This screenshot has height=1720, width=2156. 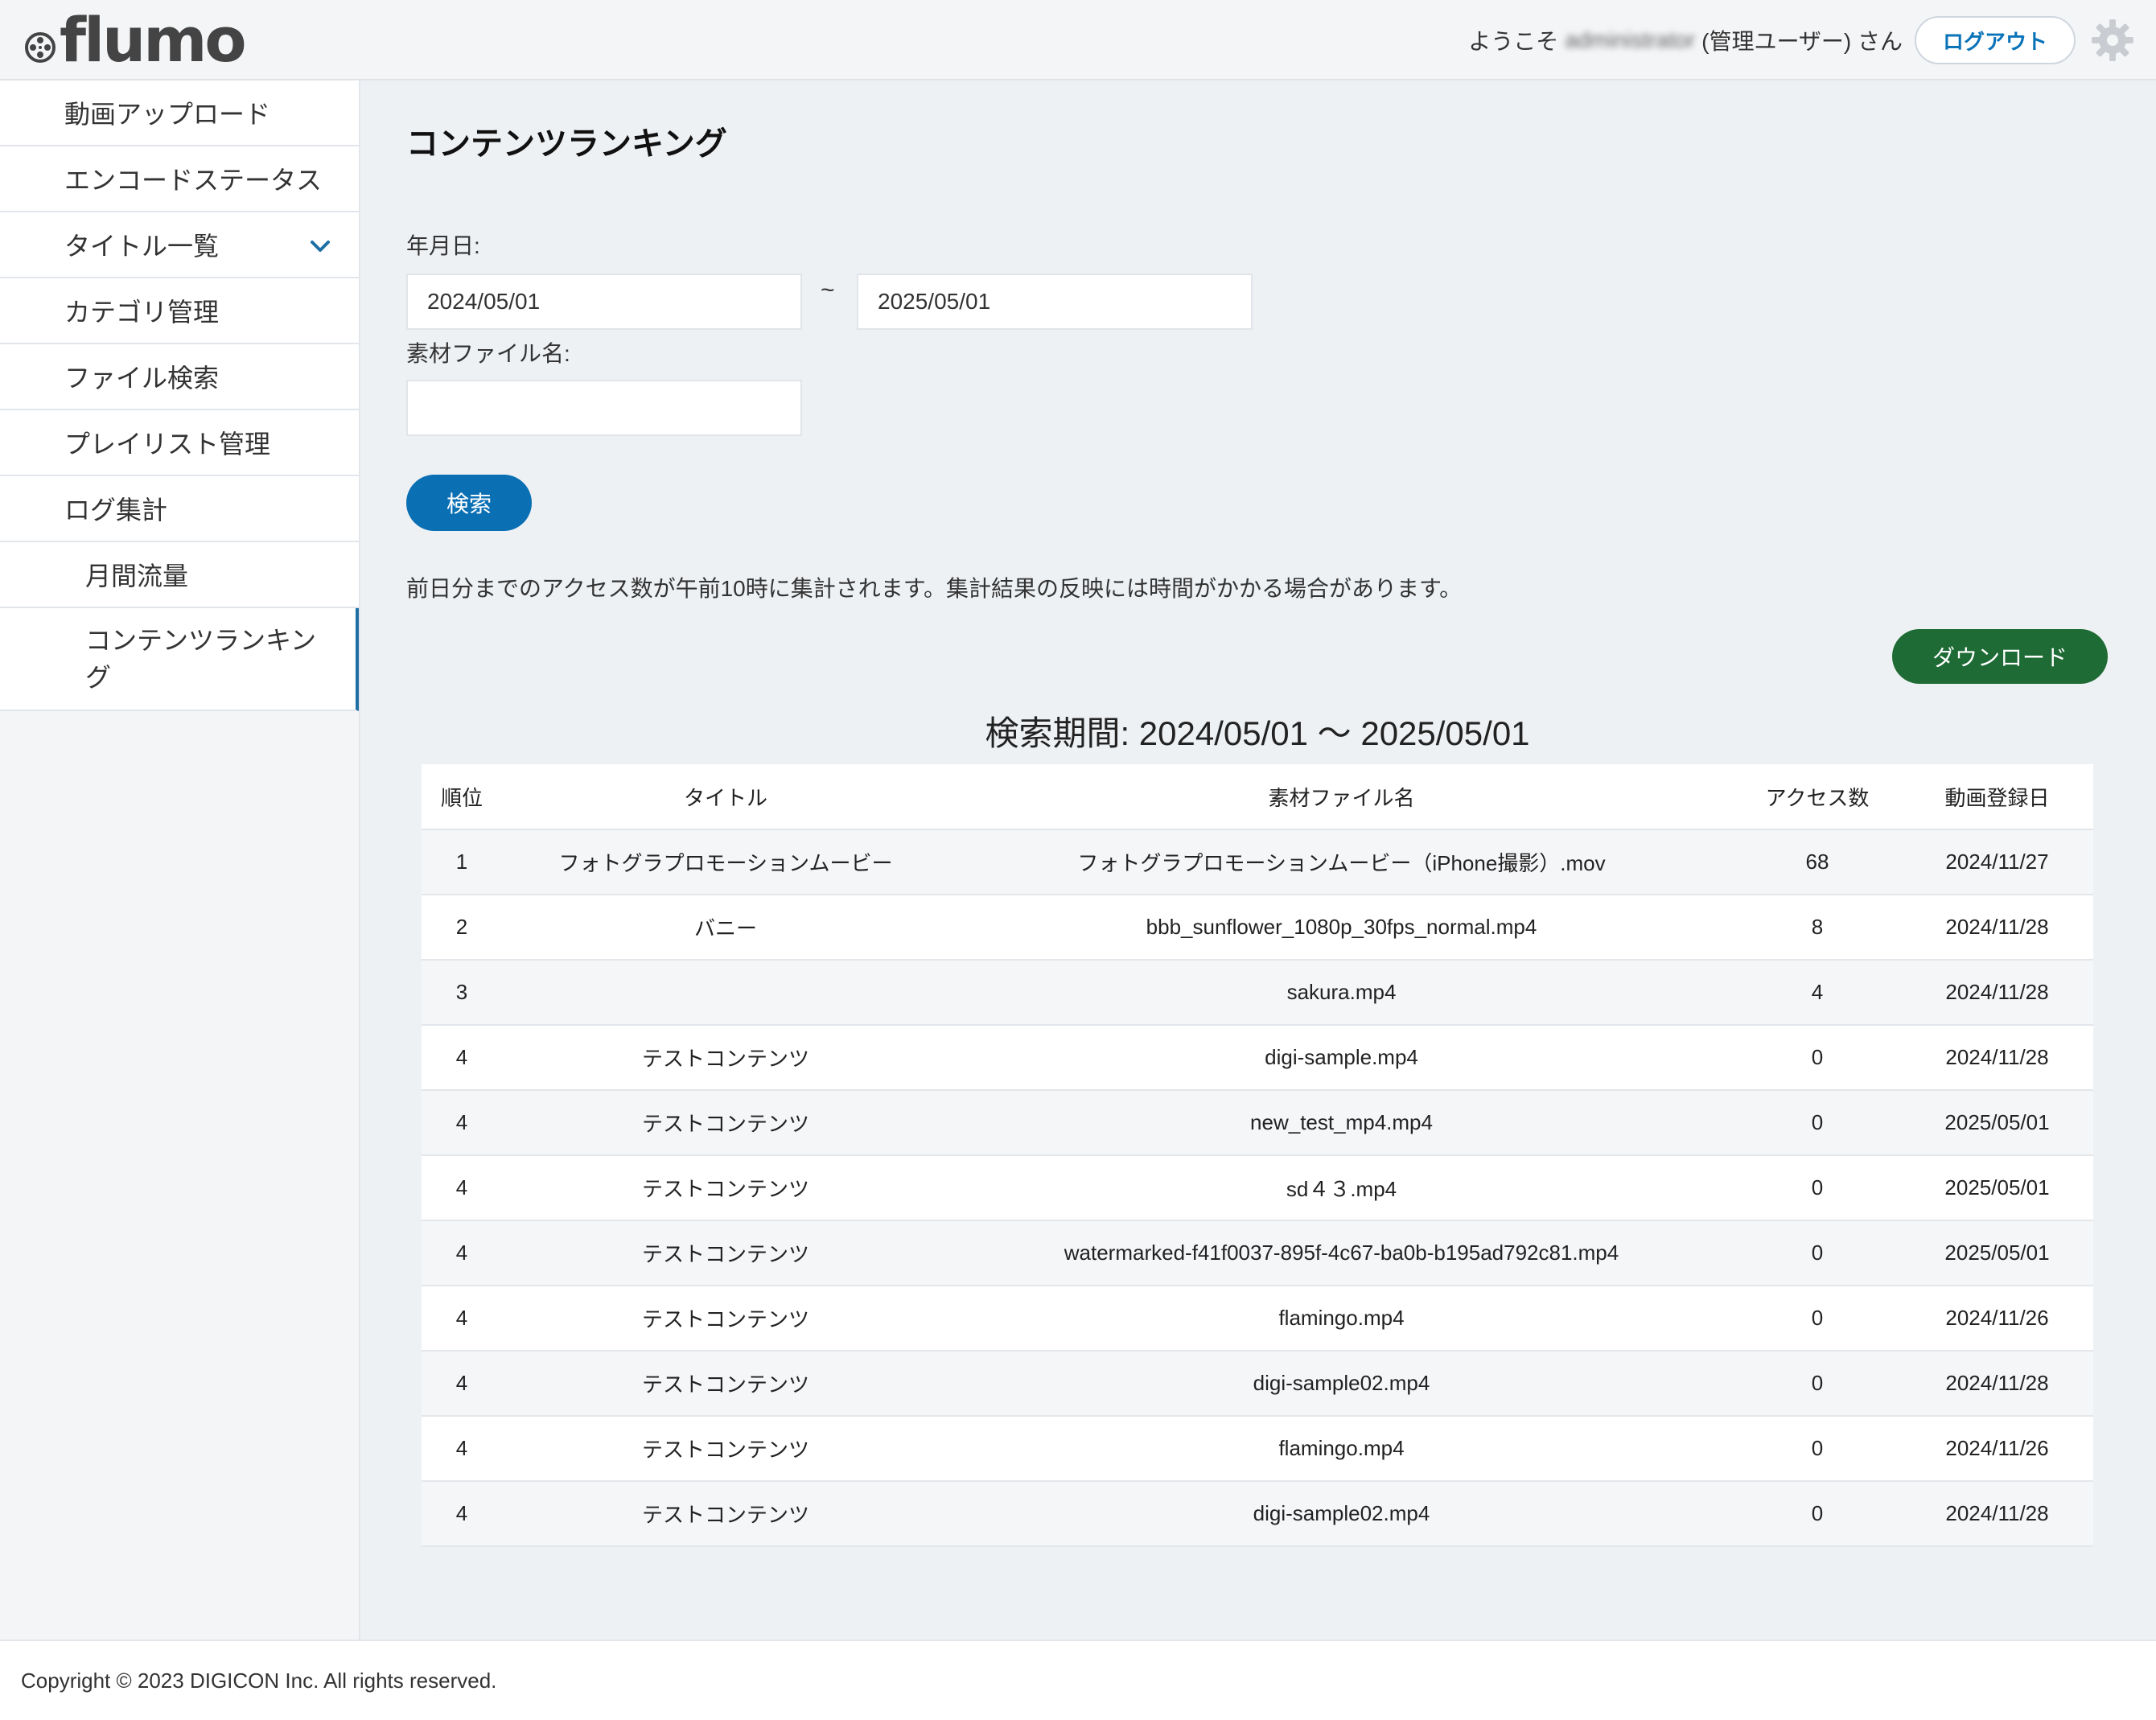 I want to click on sidebar-item-label: タイトル一覧, so click(x=142, y=247).